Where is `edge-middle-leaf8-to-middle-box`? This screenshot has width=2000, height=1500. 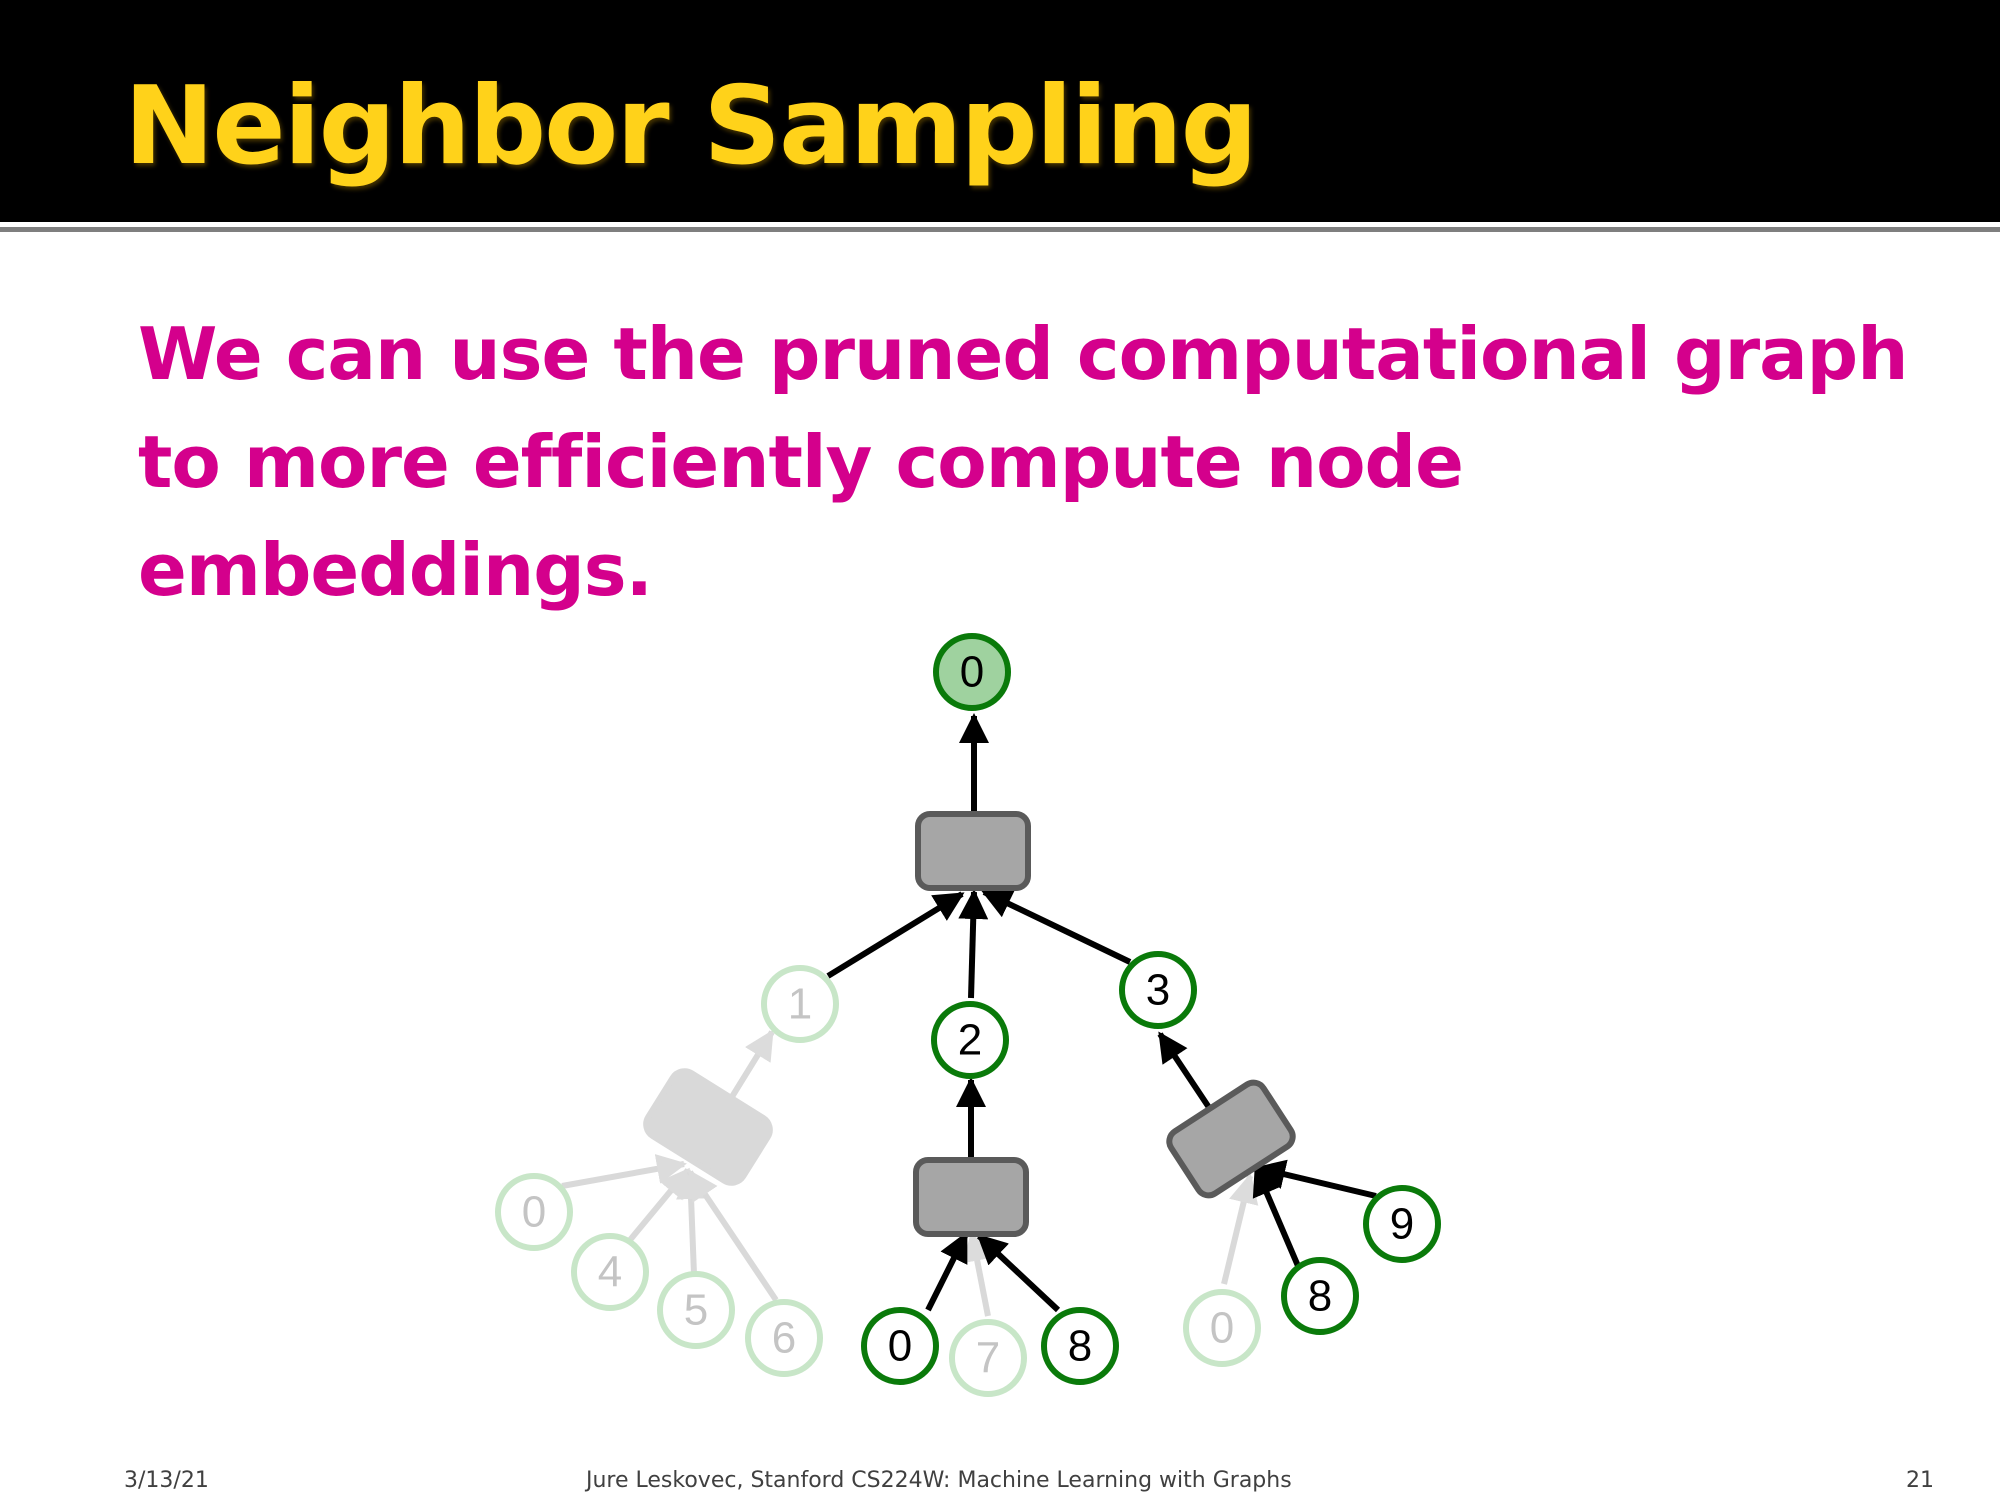 edge-middle-leaf8-to-middle-box is located at coordinates (1018, 1273).